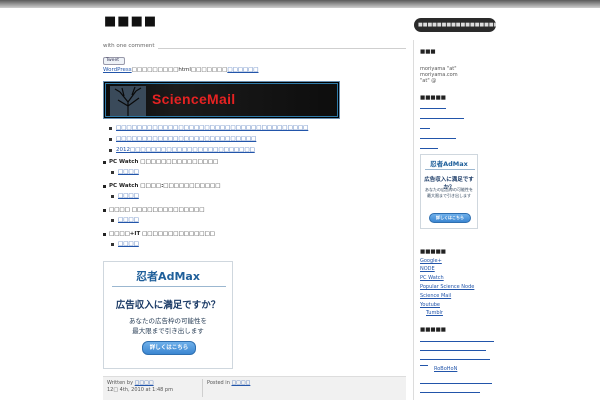  I want to click on sidebar-link-science-mail: Science Mail, so click(435, 296).